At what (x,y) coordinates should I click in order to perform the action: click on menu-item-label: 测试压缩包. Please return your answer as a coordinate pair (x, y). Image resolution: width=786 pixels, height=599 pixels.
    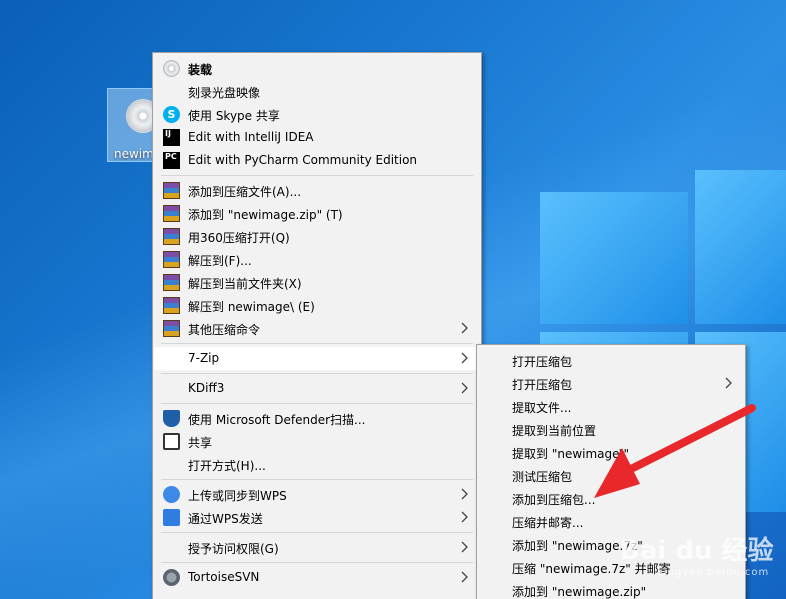
    Looking at the image, I should click on (542, 477).